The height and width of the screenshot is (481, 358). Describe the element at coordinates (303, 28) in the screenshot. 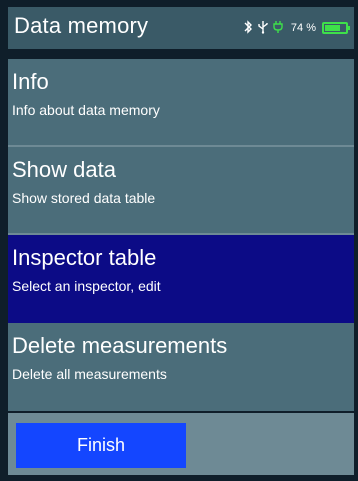

I see `battery-percent: 74 %` at that location.